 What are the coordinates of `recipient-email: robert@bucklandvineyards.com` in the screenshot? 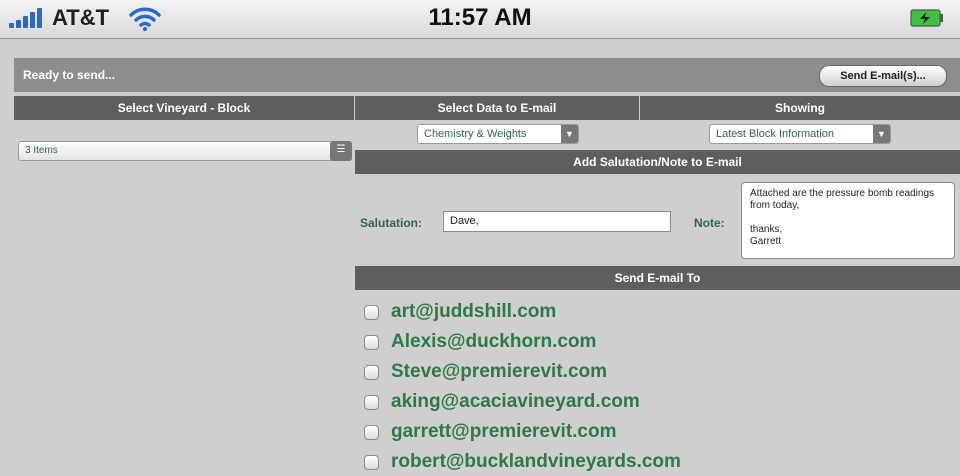 It's located at (536, 461).